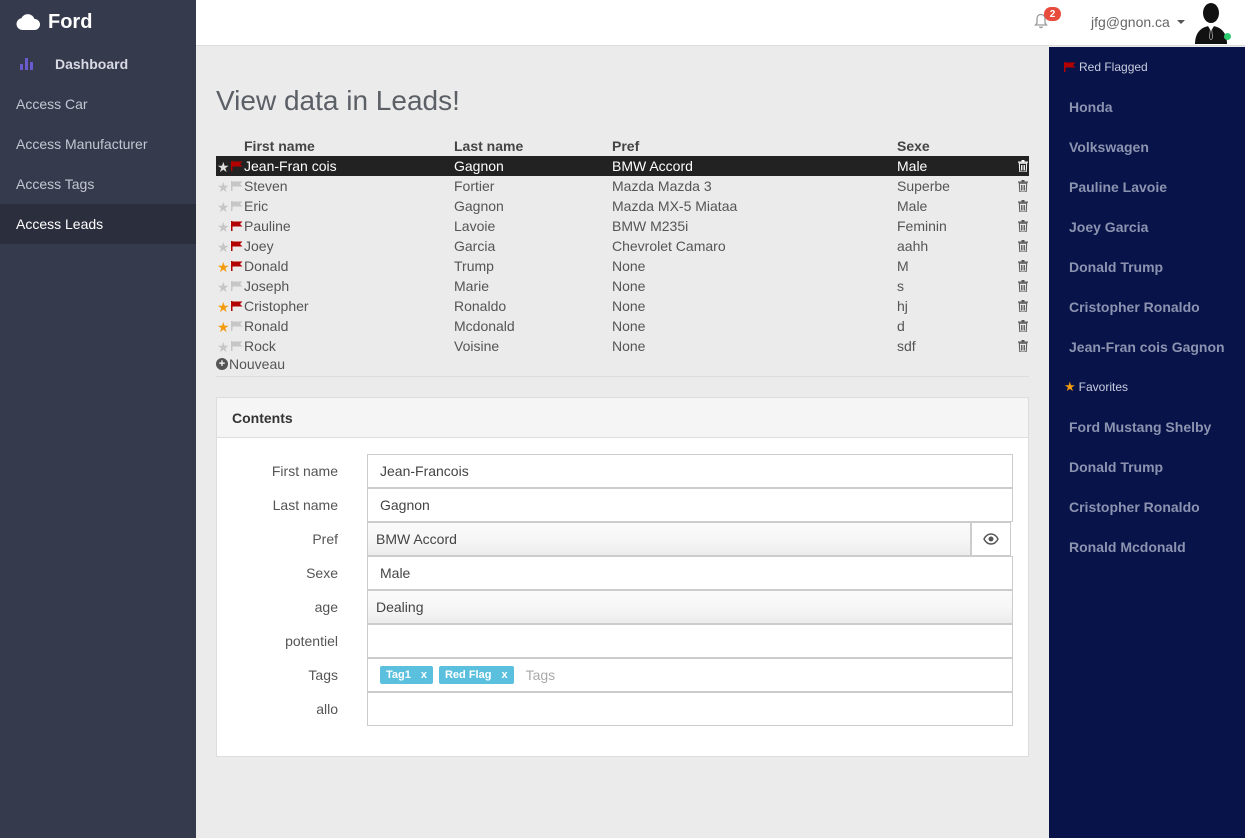  What do you see at coordinates (690, 573) in the screenshot?
I see `sexe-field: Male` at bounding box center [690, 573].